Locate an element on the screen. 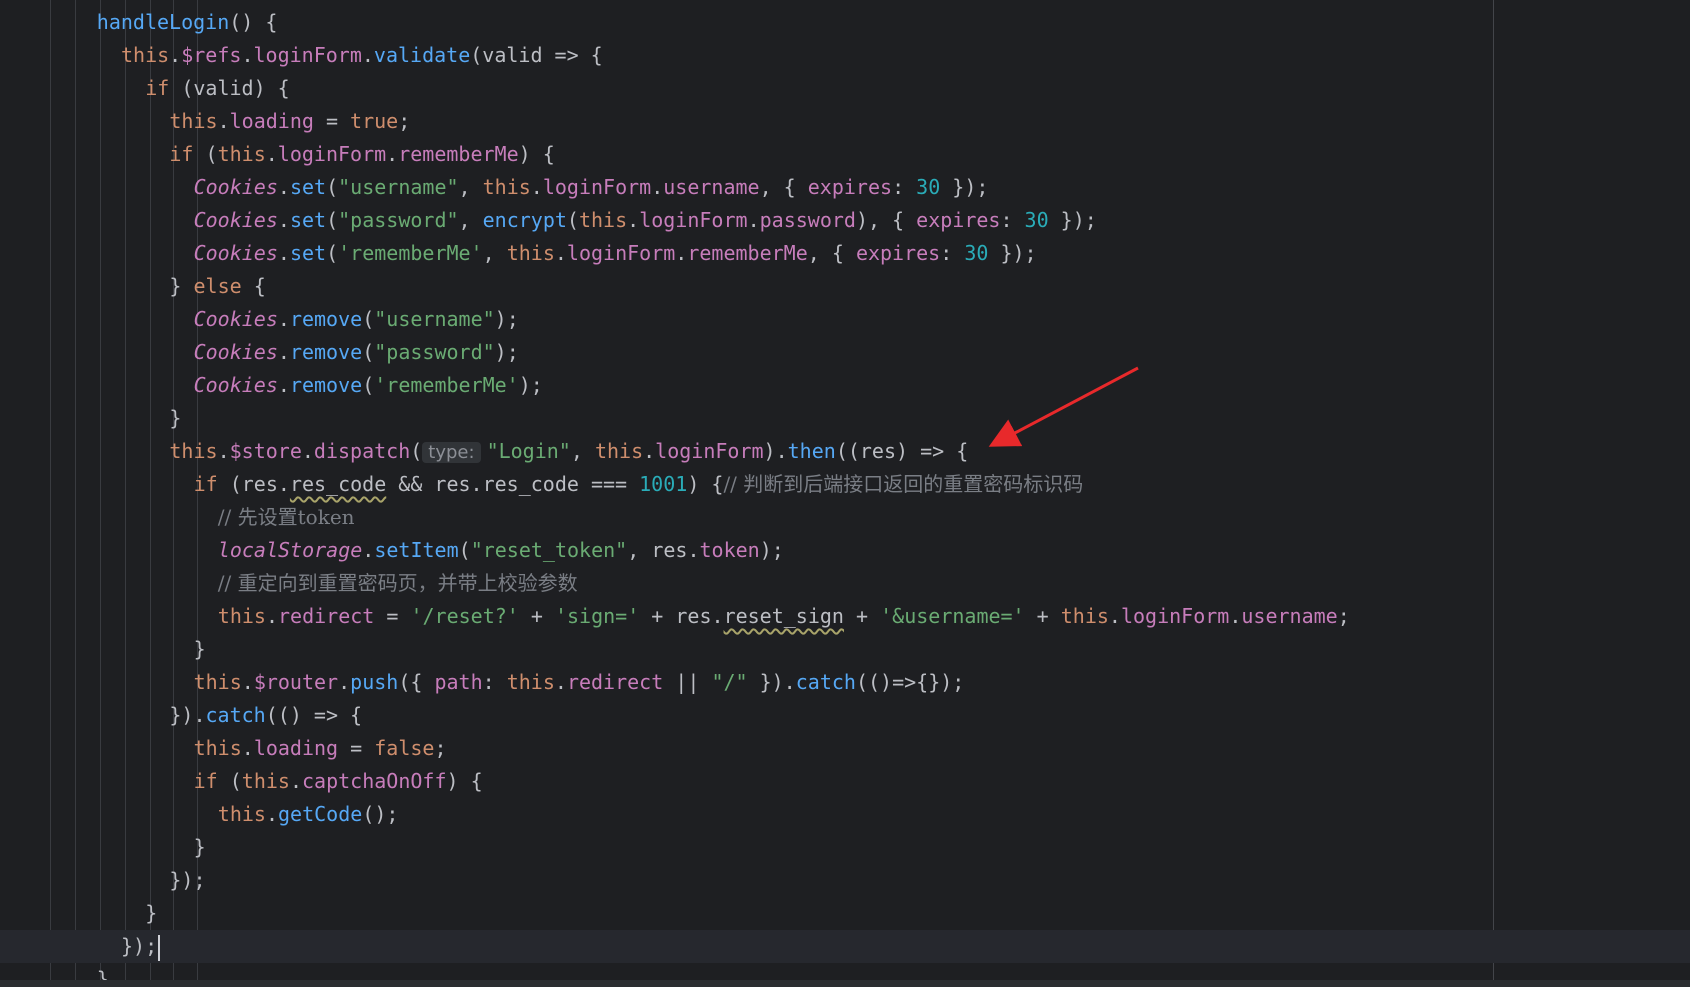  code-token: '/reset?' is located at coordinates (464, 616).